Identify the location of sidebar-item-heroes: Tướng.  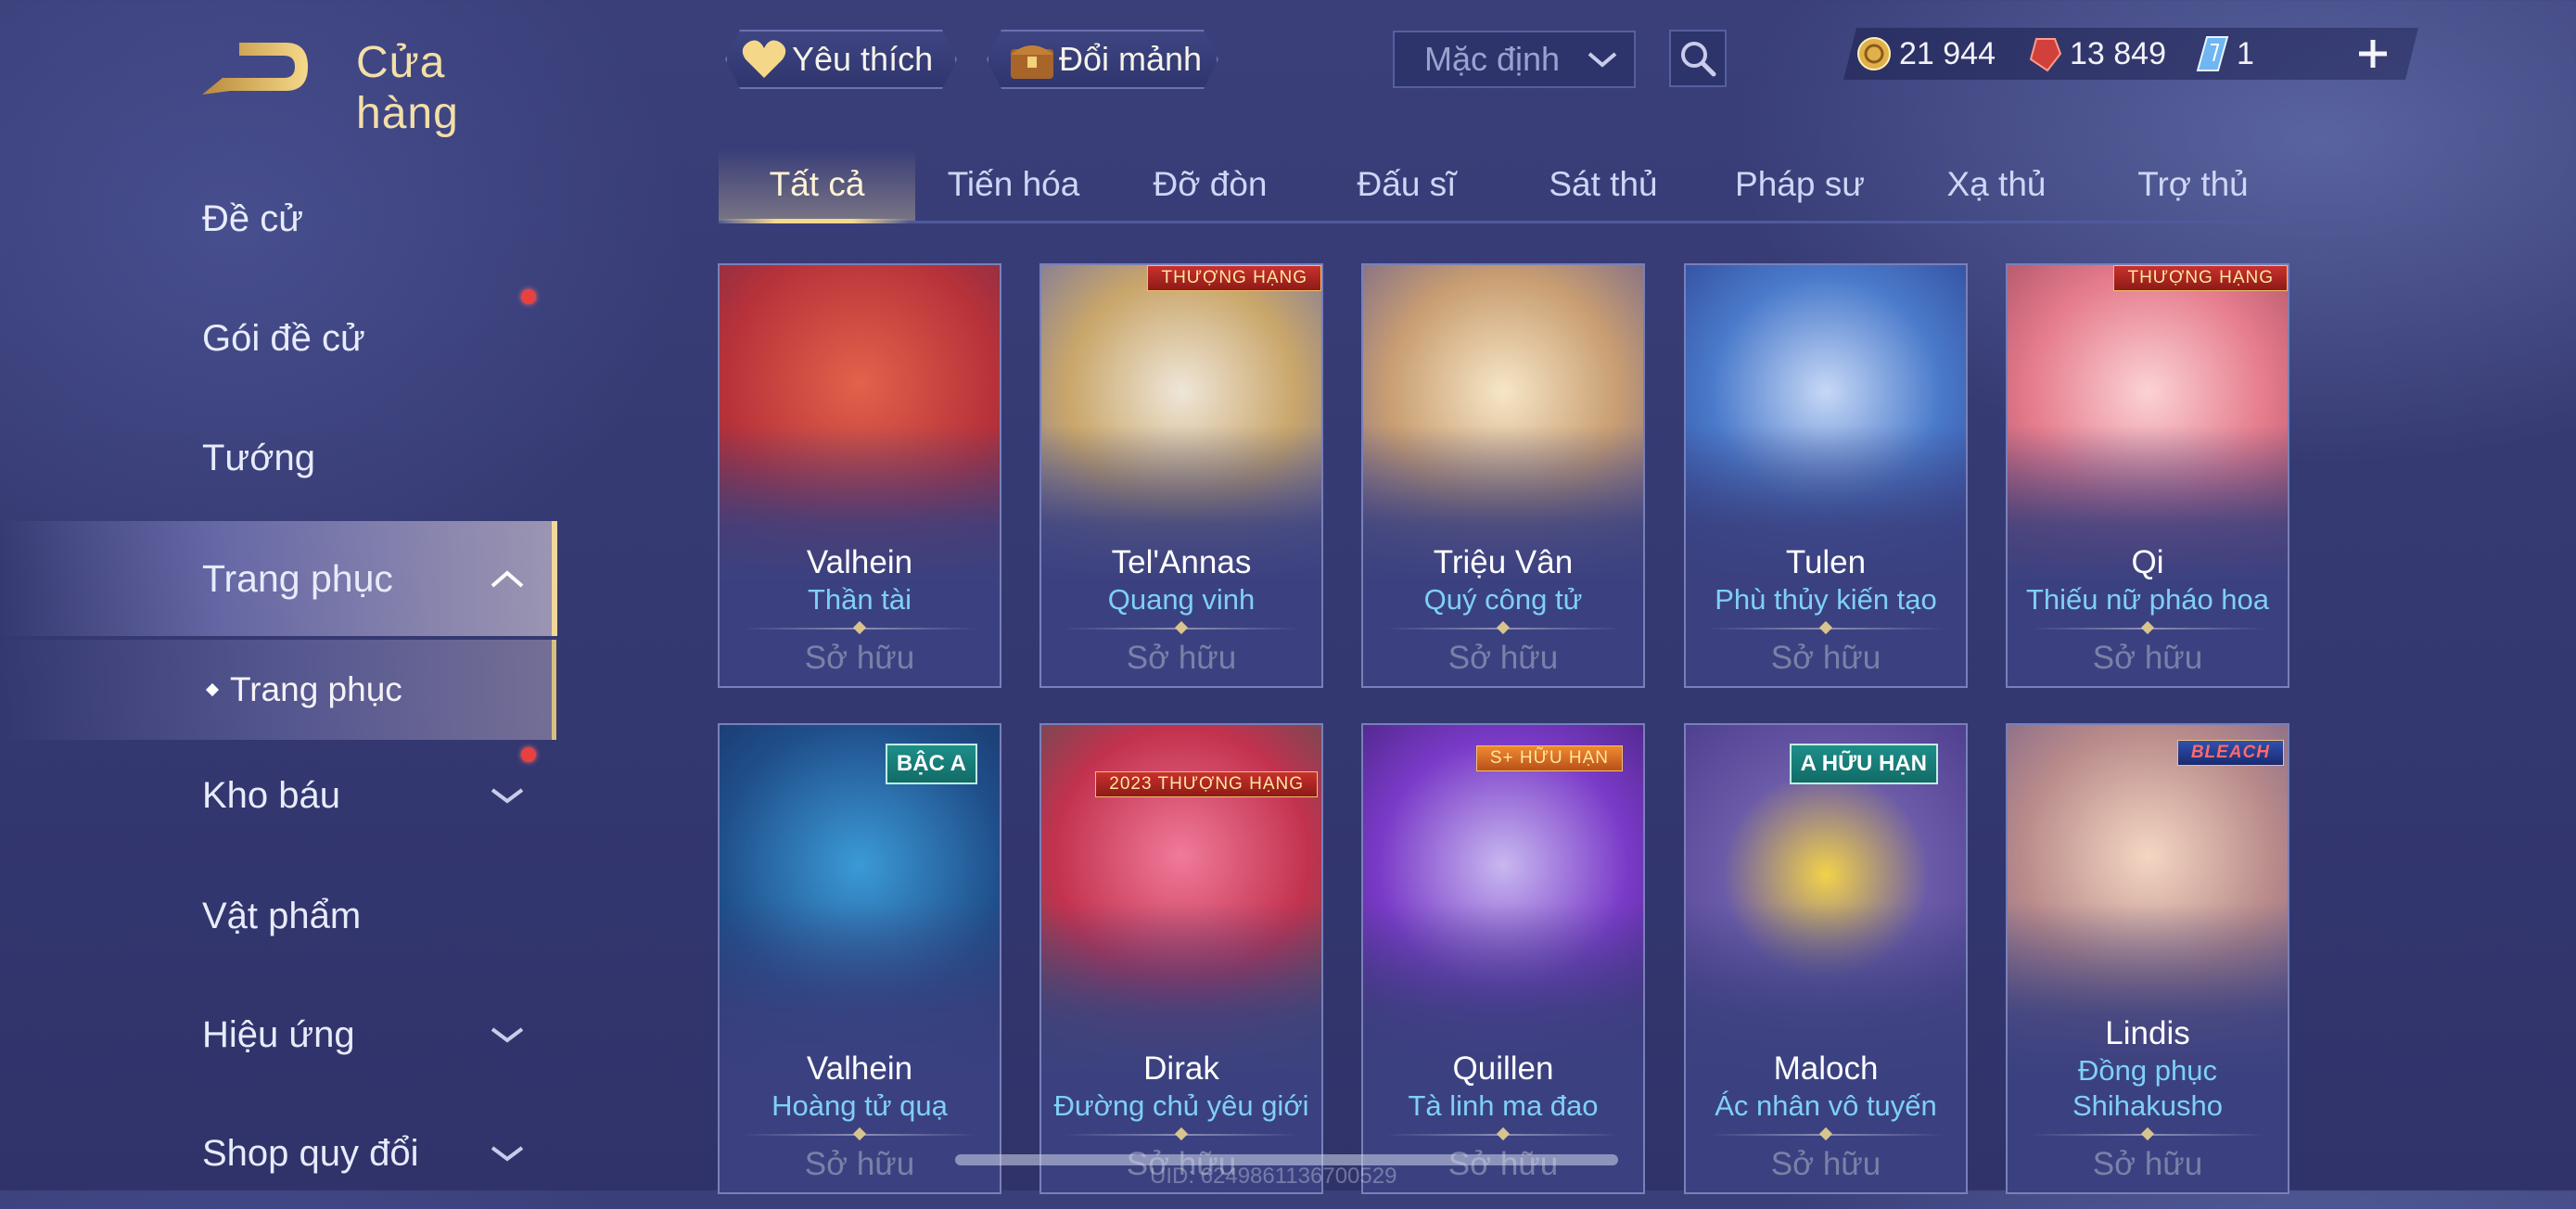
(276, 458).